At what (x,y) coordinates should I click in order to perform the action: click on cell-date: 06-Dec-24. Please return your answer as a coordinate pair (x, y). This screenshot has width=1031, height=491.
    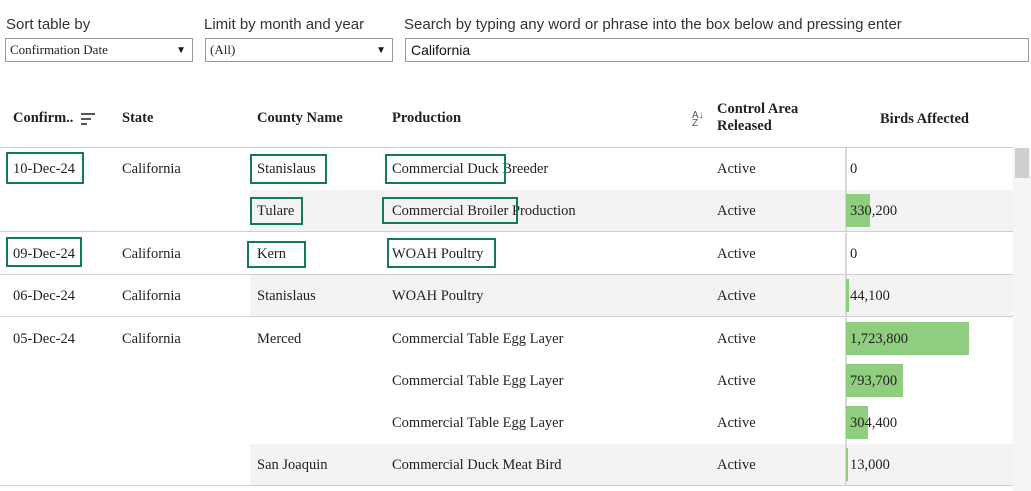
    Looking at the image, I should click on (44, 296).